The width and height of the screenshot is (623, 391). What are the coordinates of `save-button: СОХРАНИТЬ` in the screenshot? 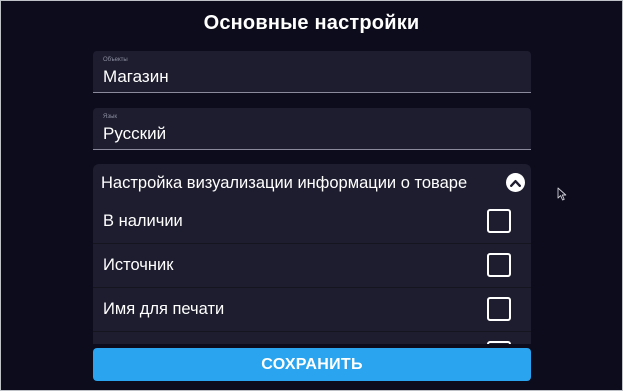 It's located at (312, 364).